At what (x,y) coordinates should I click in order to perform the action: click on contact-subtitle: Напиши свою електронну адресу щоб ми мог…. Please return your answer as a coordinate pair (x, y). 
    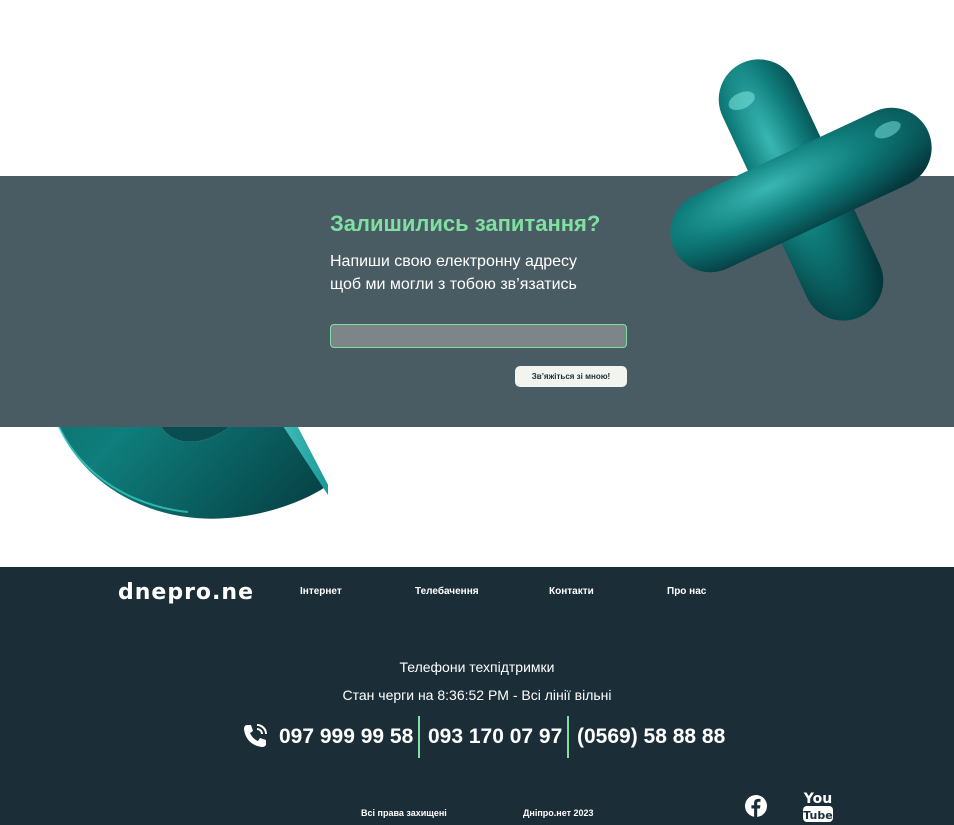
    Looking at the image, I should click on (490, 273).